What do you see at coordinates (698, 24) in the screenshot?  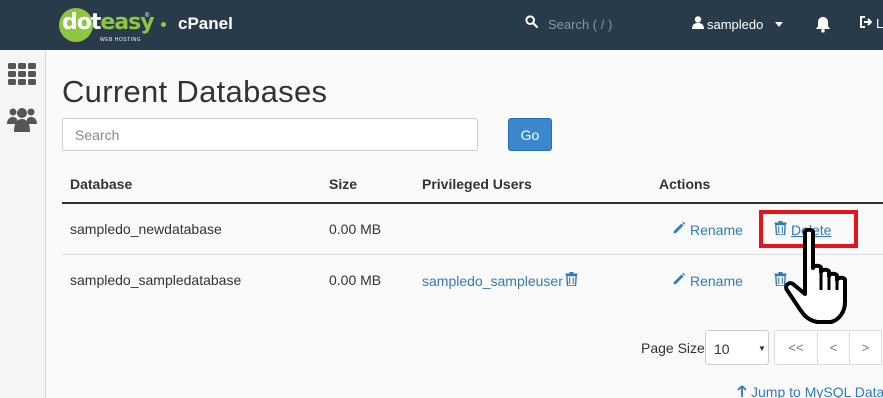 I see `user-icon` at bounding box center [698, 24].